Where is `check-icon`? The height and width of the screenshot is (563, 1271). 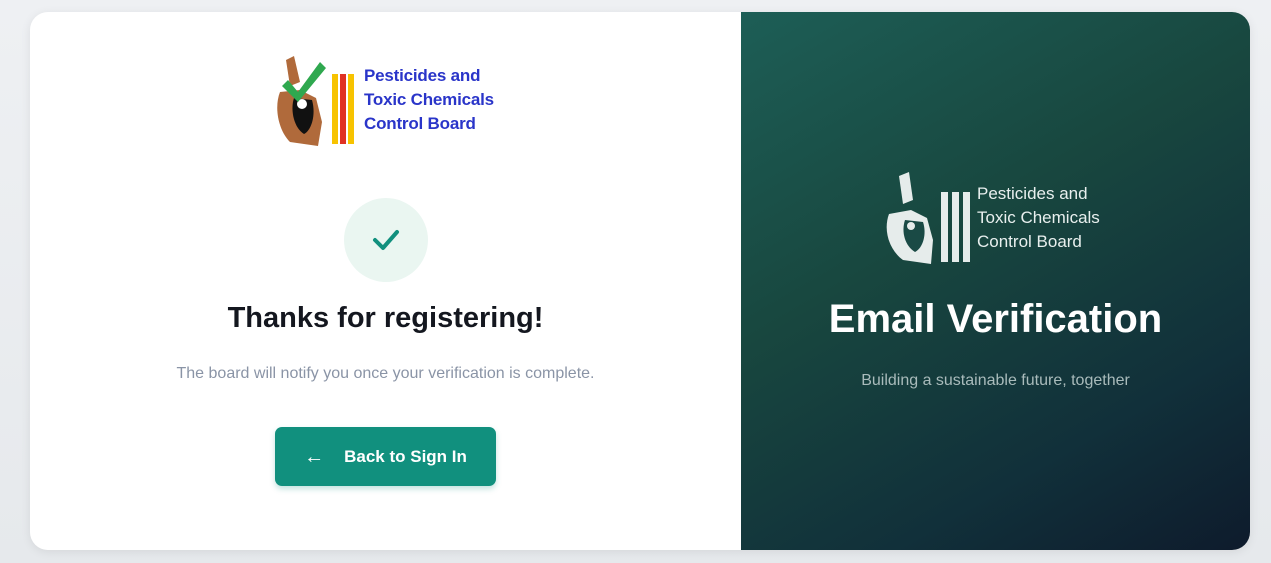
check-icon is located at coordinates (386, 240).